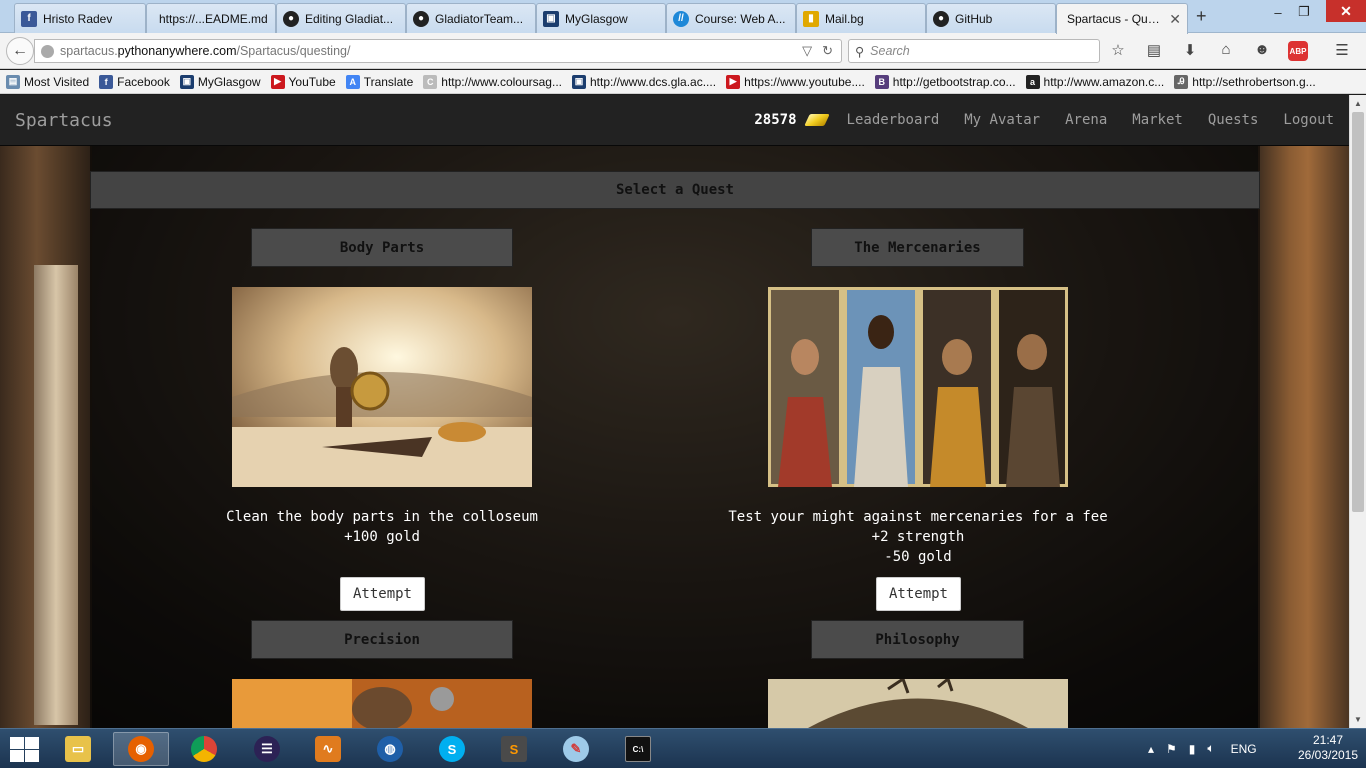 The height and width of the screenshot is (768, 1366). Describe the element at coordinates (601, 18) in the screenshot. I see `tab-myglasgow: ▣ MyGlasgow` at that location.